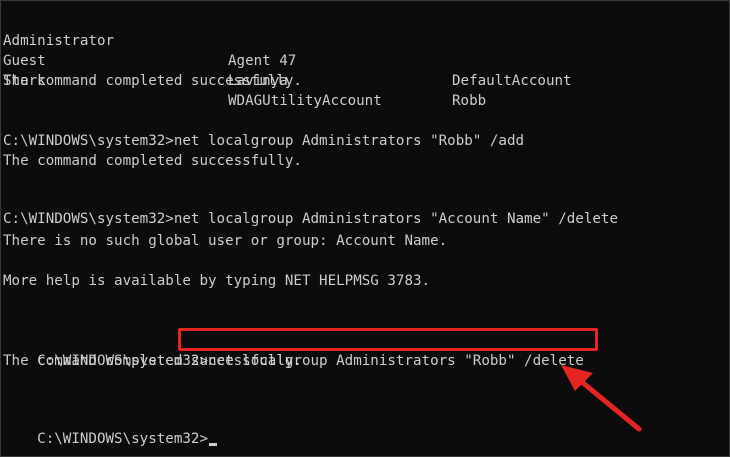 Image resolution: width=730 pixels, height=457 pixels. I want to click on red-arrow-icon, so click(601, 398).